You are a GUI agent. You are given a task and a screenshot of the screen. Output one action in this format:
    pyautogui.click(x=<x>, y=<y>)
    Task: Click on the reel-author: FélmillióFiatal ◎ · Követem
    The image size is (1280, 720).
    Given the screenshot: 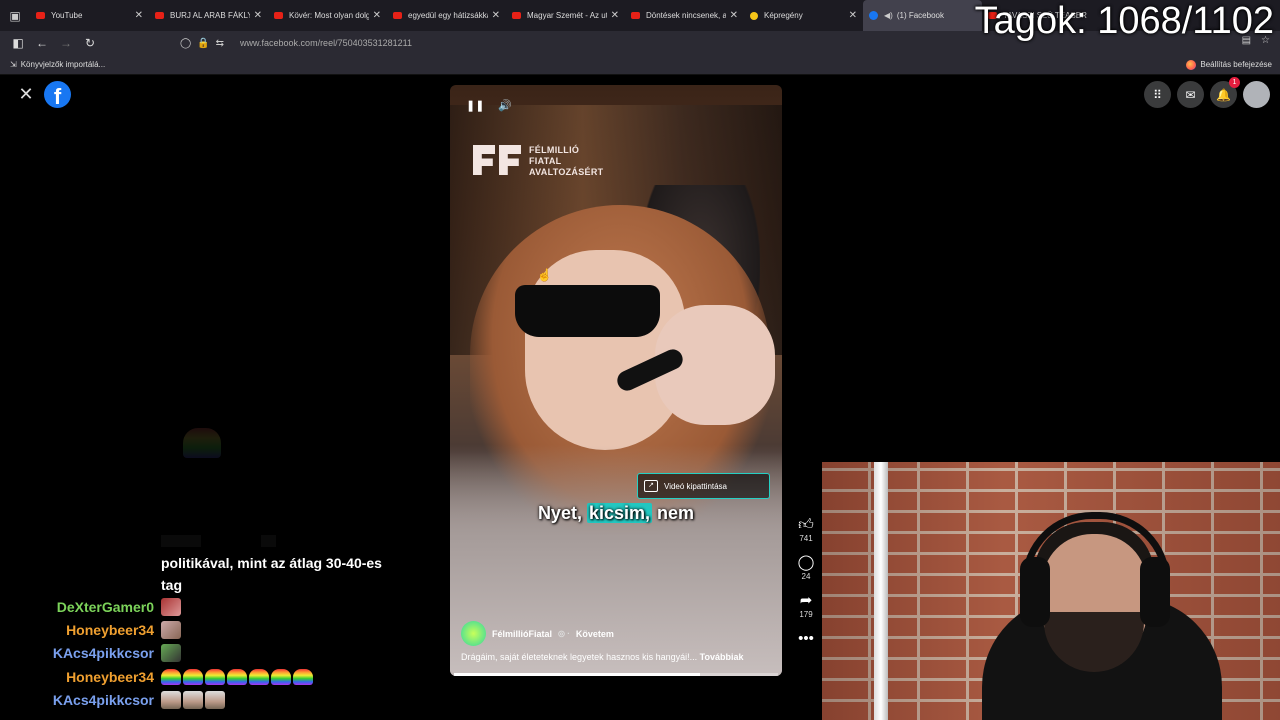 What is the action you would take?
    pyautogui.click(x=537, y=633)
    